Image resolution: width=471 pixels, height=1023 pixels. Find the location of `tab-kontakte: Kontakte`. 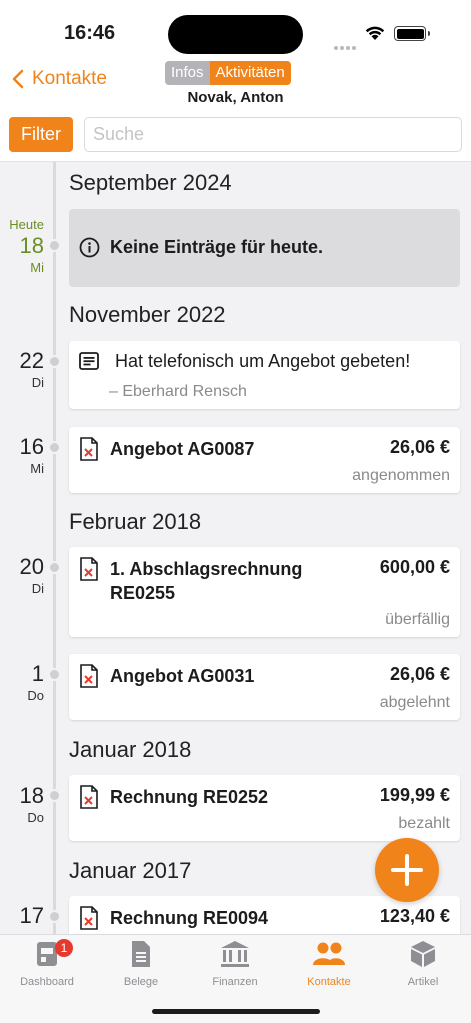

tab-kontakte: Kontakte is located at coordinates (329, 963).